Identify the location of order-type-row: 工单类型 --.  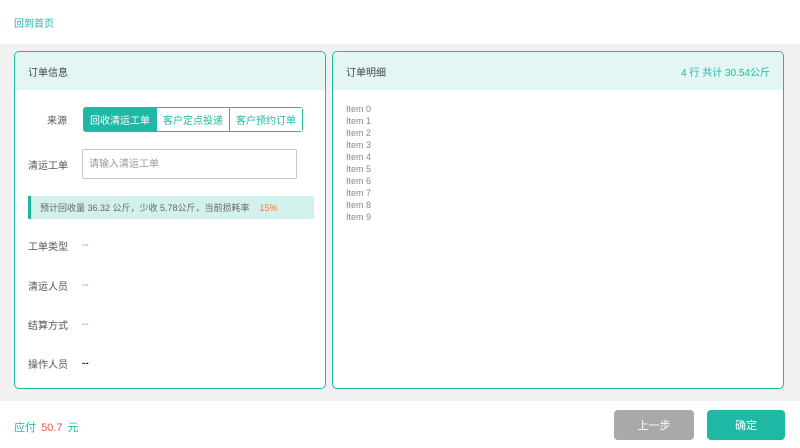
(58, 245).